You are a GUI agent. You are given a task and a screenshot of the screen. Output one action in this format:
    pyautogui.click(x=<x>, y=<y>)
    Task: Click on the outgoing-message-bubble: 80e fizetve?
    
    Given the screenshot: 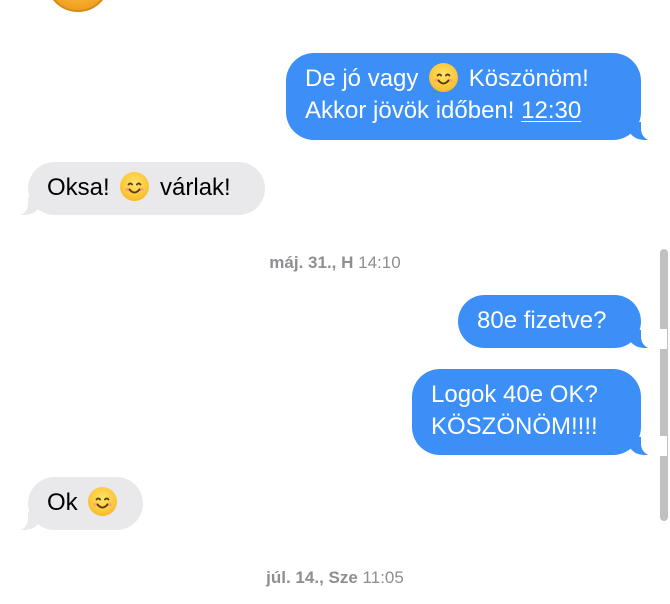 What is the action you would take?
    pyautogui.click(x=562, y=322)
    